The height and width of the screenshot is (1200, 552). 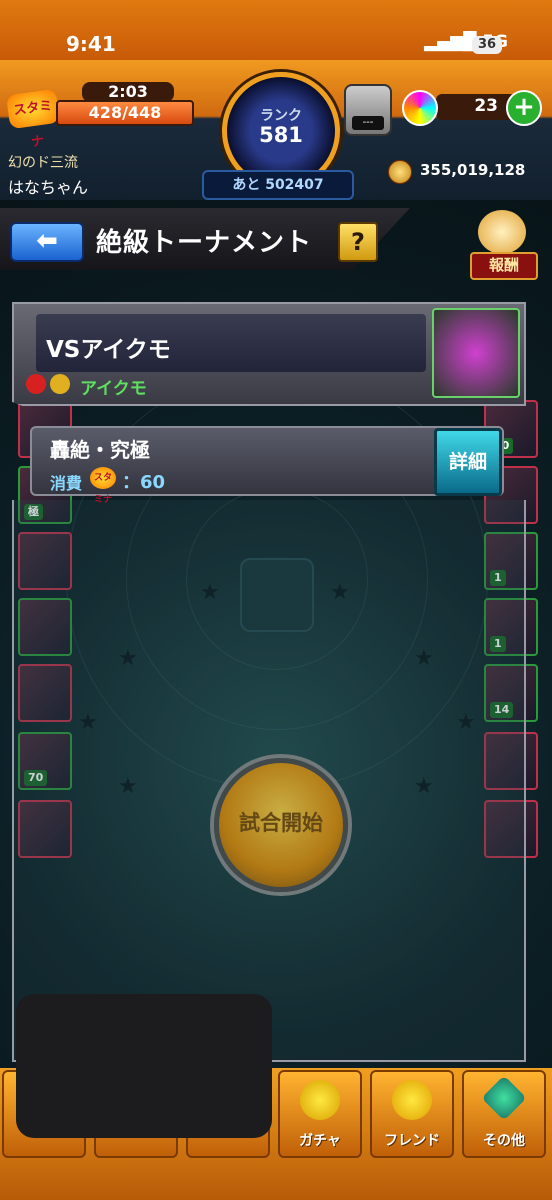 What do you see at coordinates (276, 30) in the screenshot?
I see `status-bar: 9:41 ▂▄▆█ 5G 36` at bounding box center [276, 30].